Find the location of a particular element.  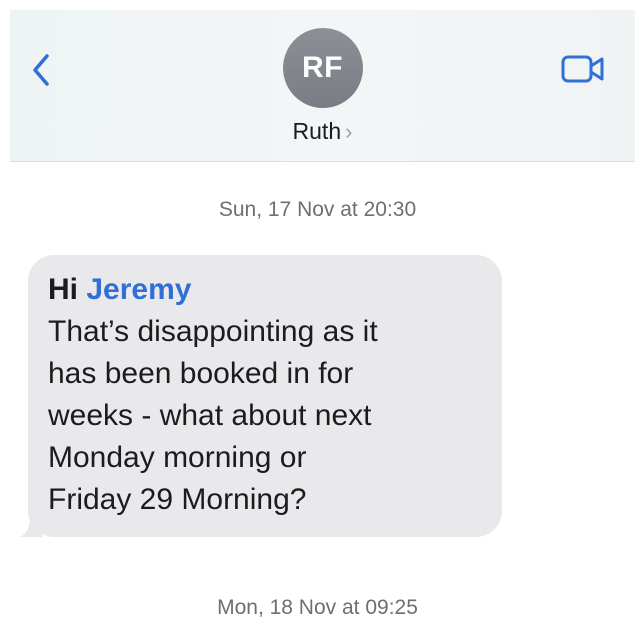

message-line: weeks - what about next is located at coordinates (210, 415).